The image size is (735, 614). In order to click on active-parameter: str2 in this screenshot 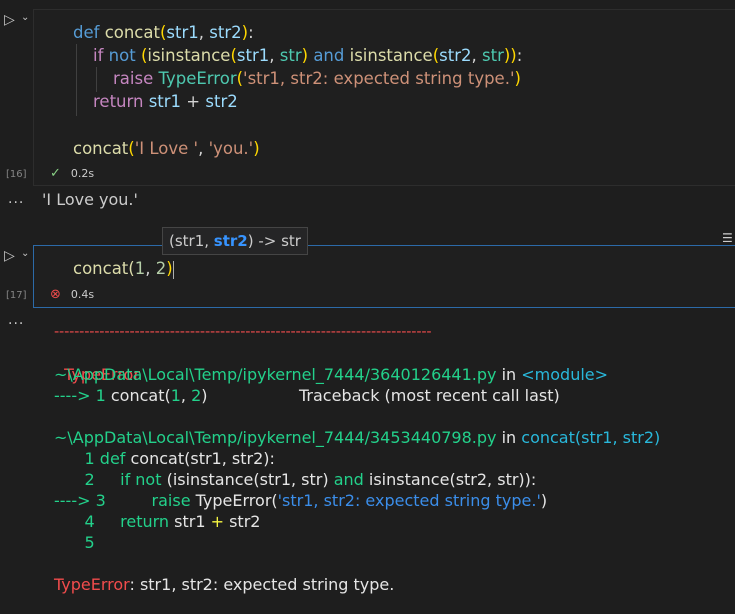, I will do `click(230, 241)`.